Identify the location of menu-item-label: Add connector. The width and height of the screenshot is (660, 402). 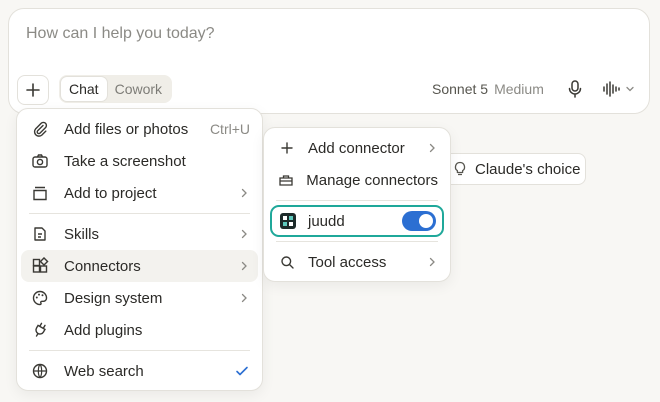
(356, 148).